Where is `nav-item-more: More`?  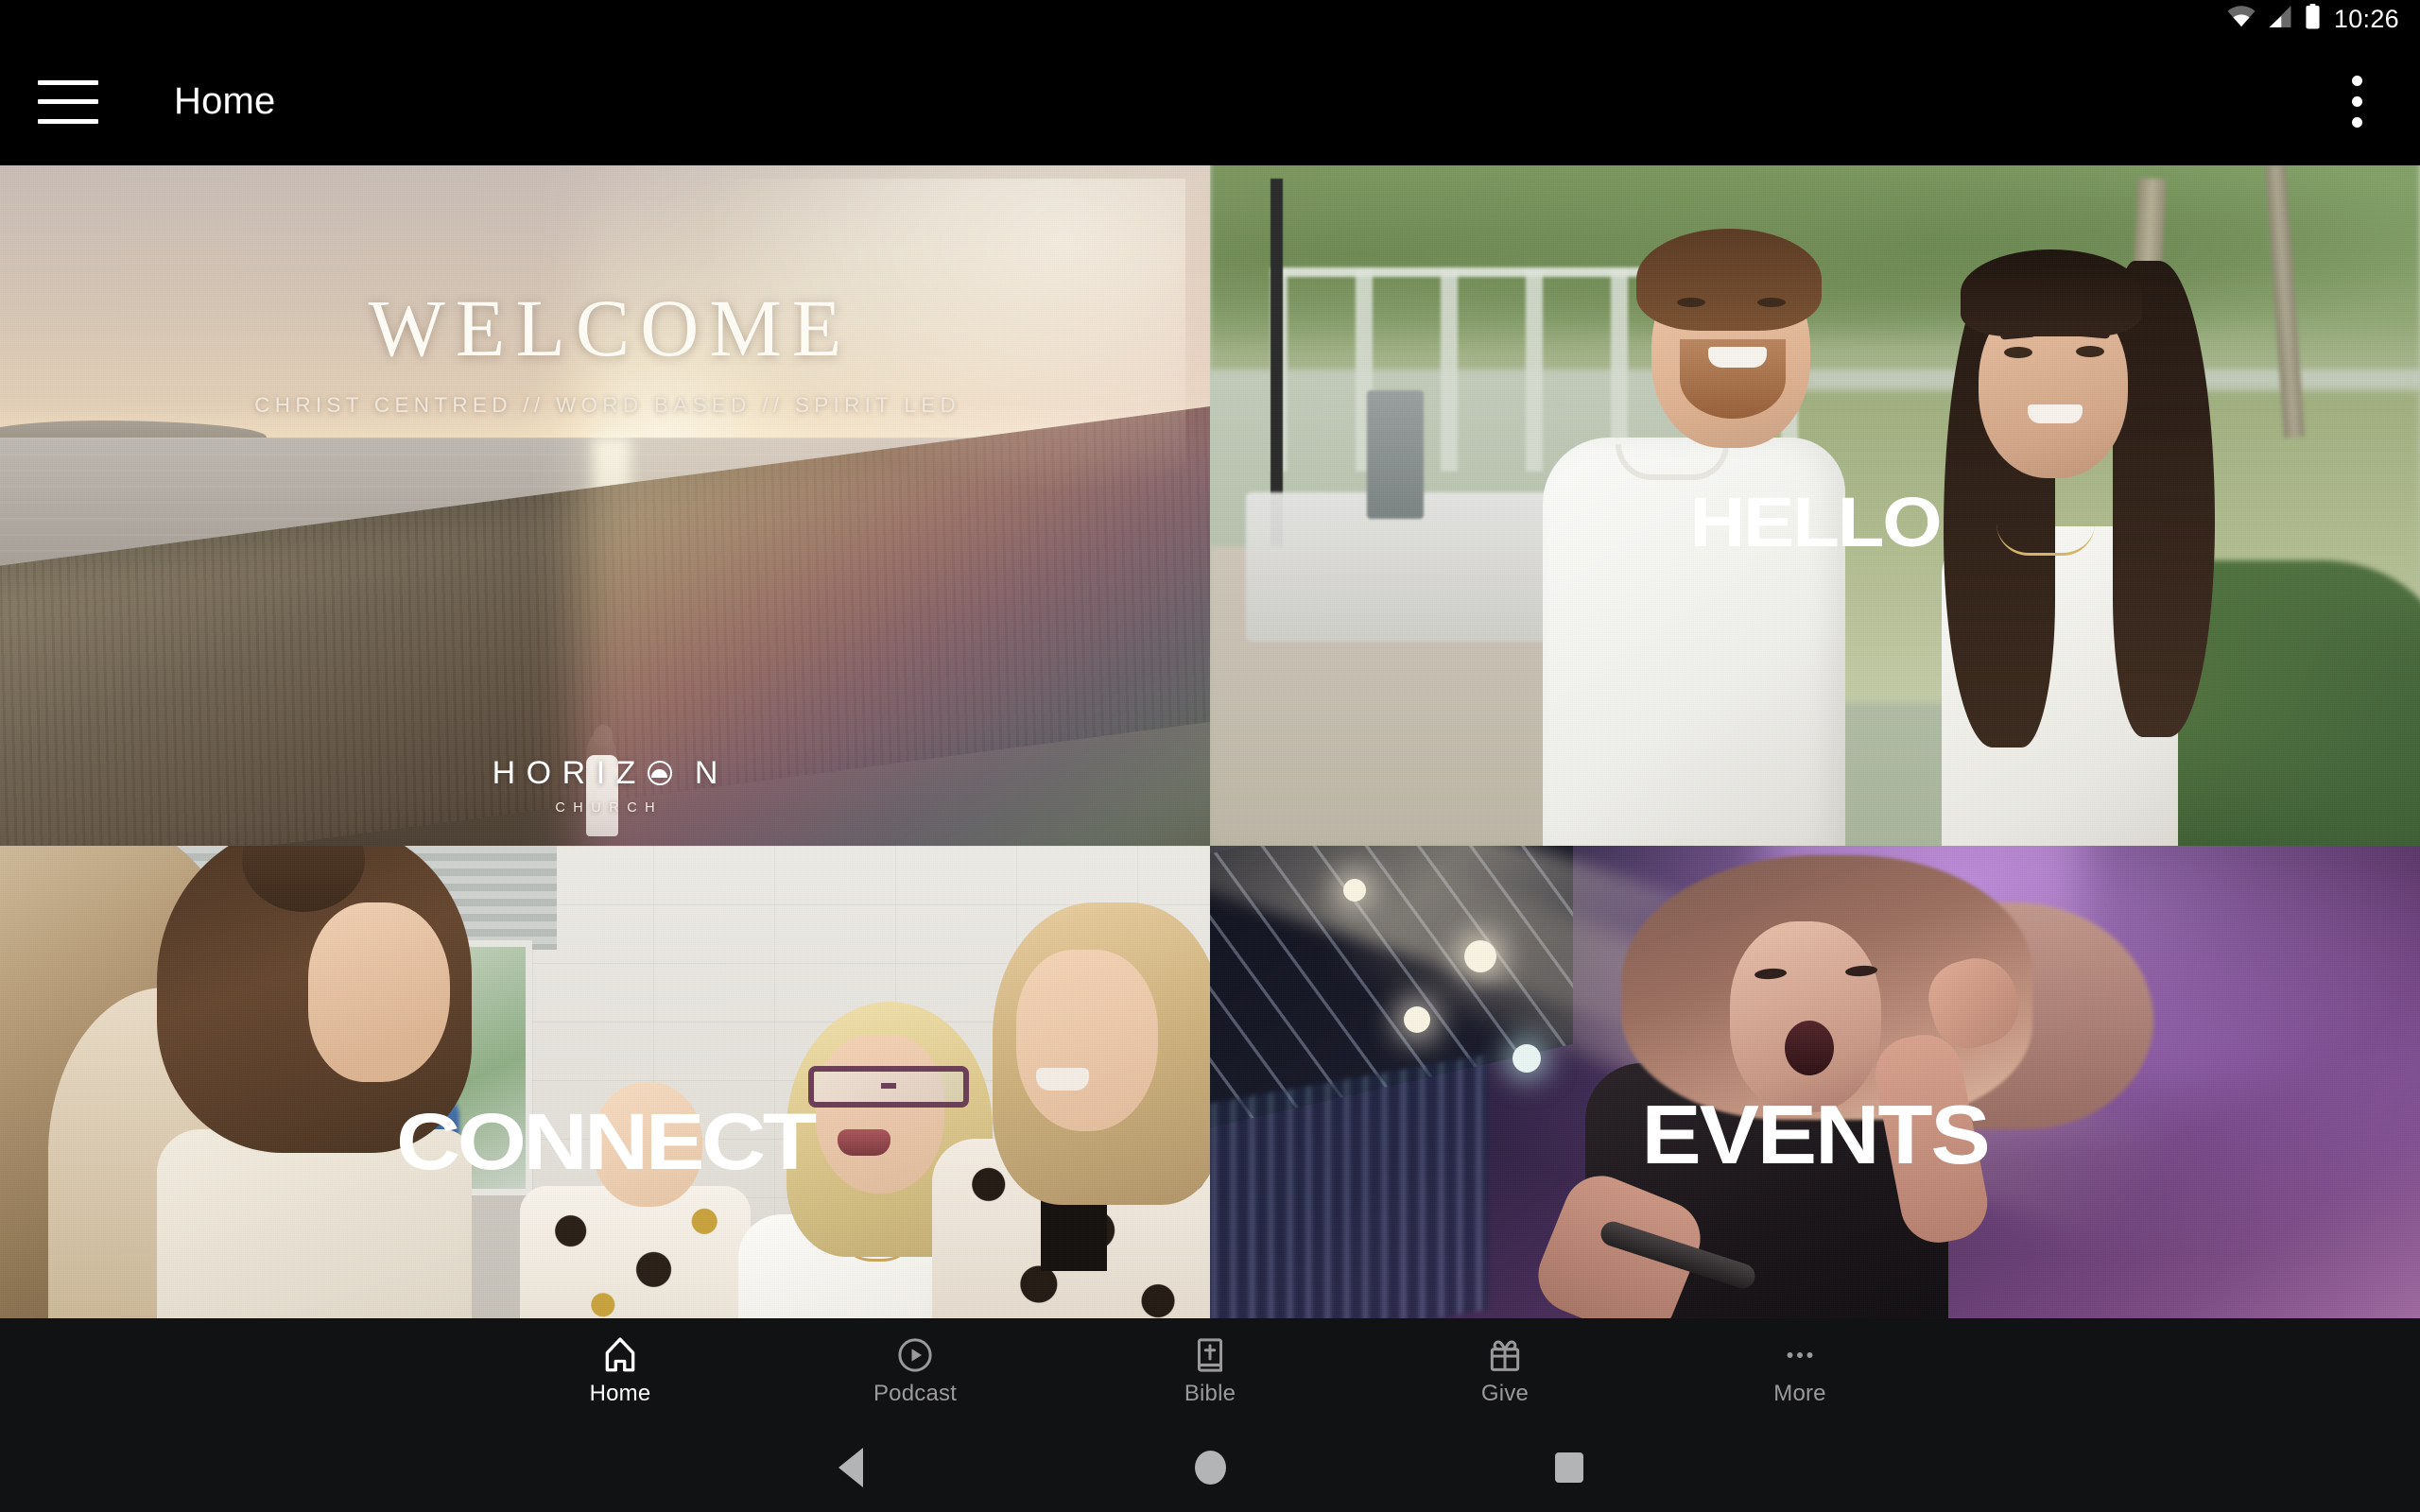 nav-item-more: More is located at coordinates (1800, 1370).